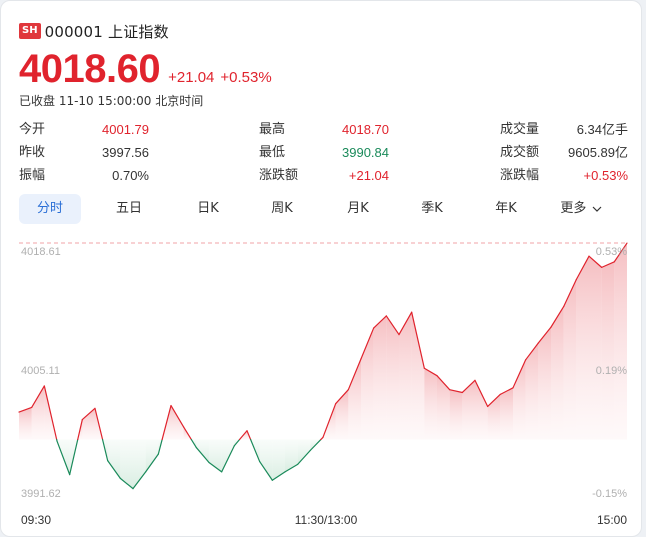 The height and width of the screenshot is (537, 646). Describe the element at coordinates (611, 252) in the screenshot. I see `y-tick-right-top: 0.53%` at that location.